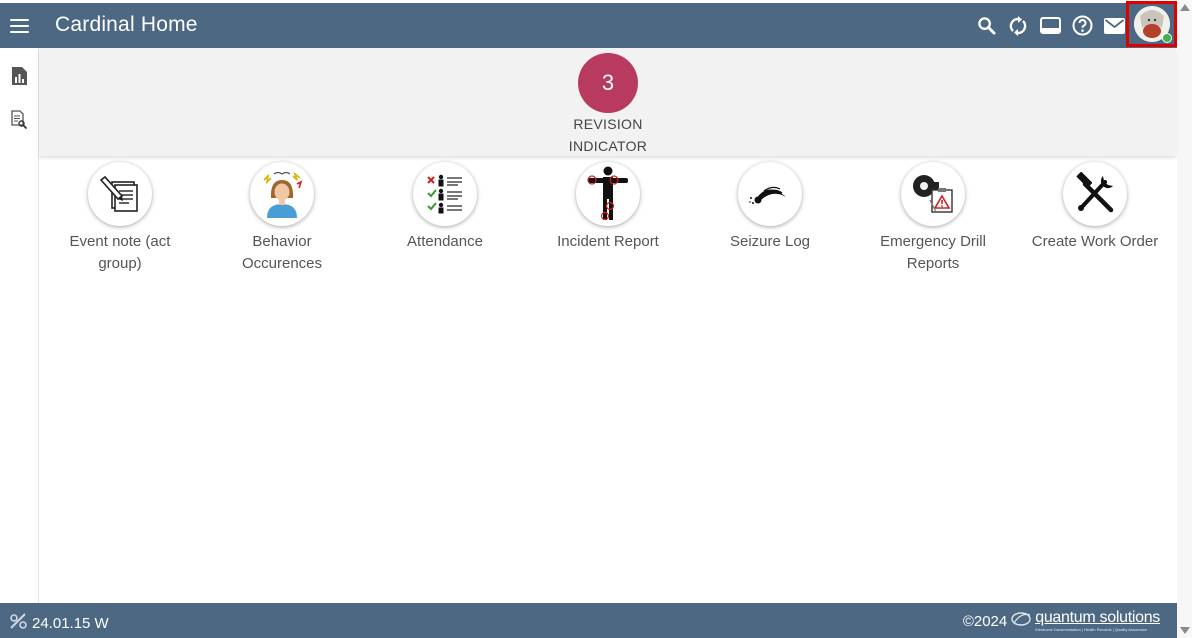 The width and height of the screenshot is (1192, 638). Describe the element at coordinates (608, 83) in the screenshot. I see `revision-count-badge: 3` at that location.